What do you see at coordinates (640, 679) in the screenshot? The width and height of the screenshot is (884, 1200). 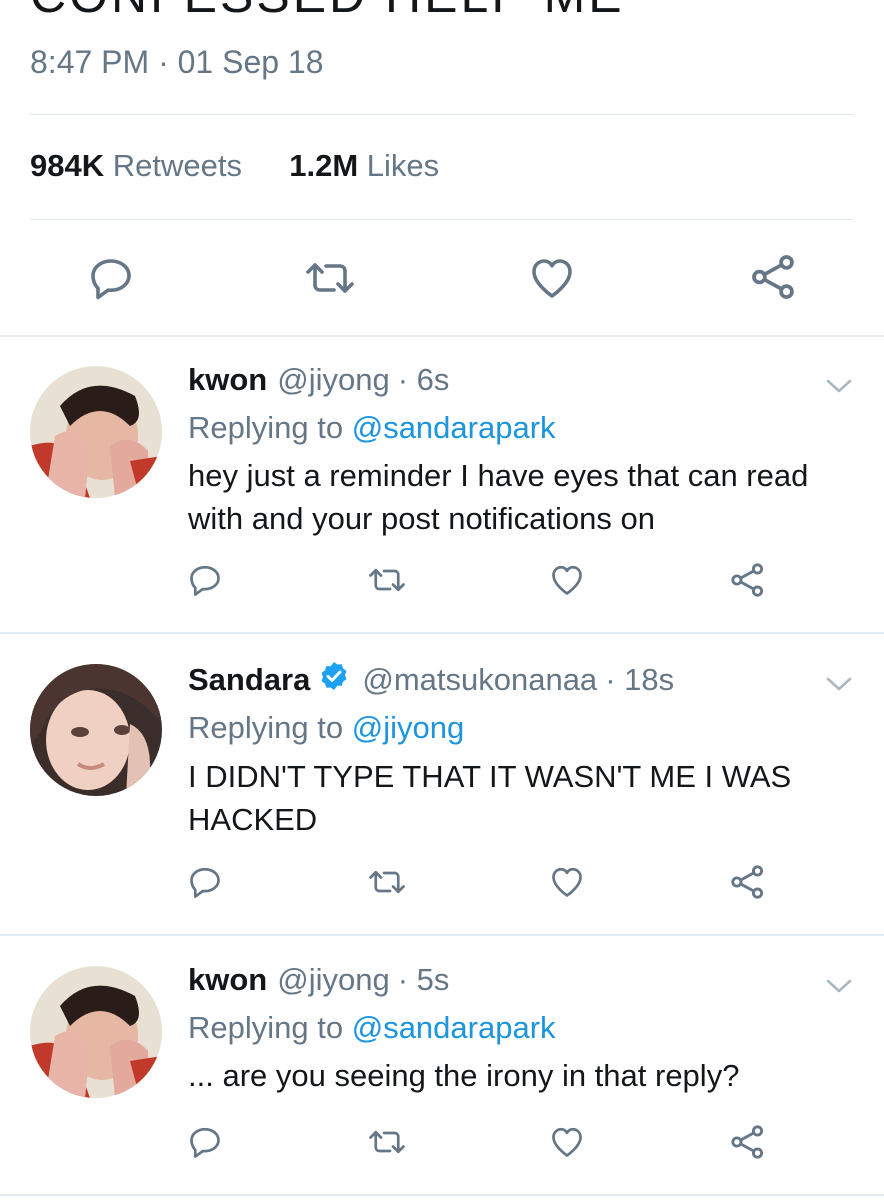 I see `tweet-time: · 18s` at bounding box center [640, 679].